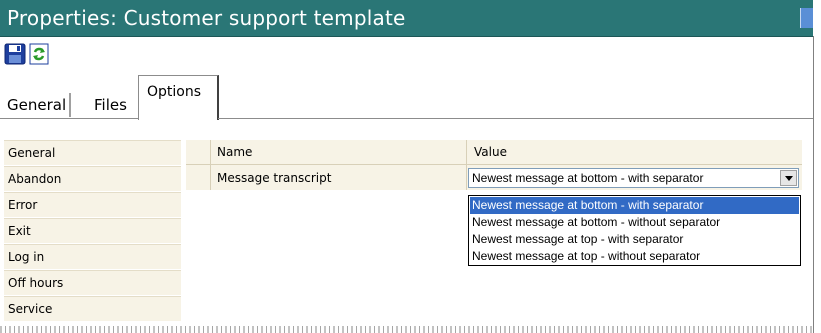 This screenshot has width=821, height=333. What do you see at coordinates (174, 92) in the screenshot?
I see `tab-options-label: Options` at bounding box center [174, 92].